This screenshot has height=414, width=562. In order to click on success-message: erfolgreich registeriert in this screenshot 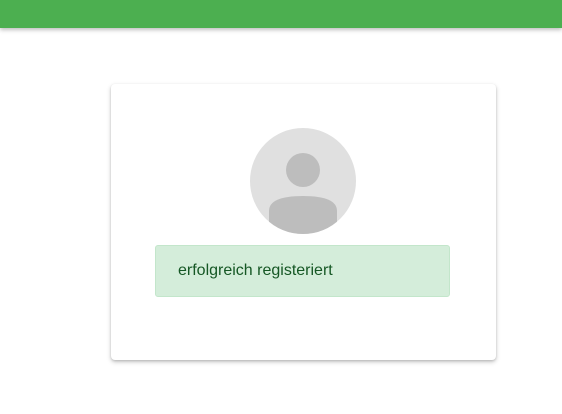, I will do `click(302, 271)`.